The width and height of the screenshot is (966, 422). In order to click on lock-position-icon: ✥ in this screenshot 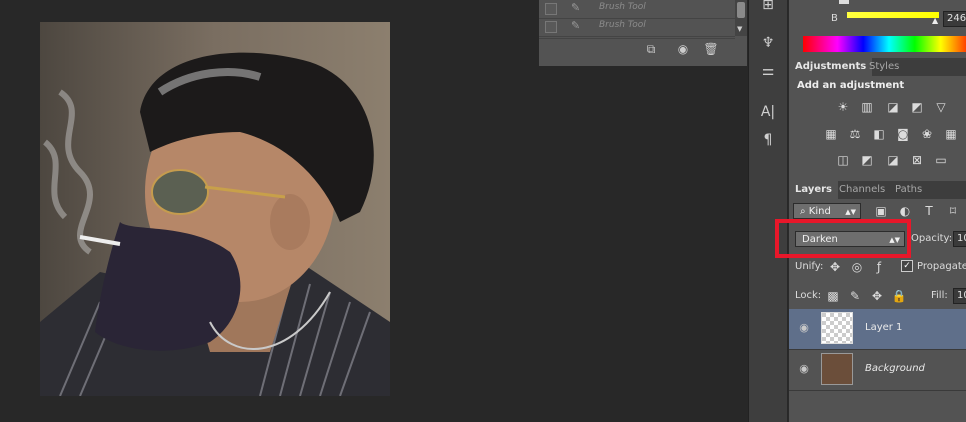, I will do `click(877, 296)`.